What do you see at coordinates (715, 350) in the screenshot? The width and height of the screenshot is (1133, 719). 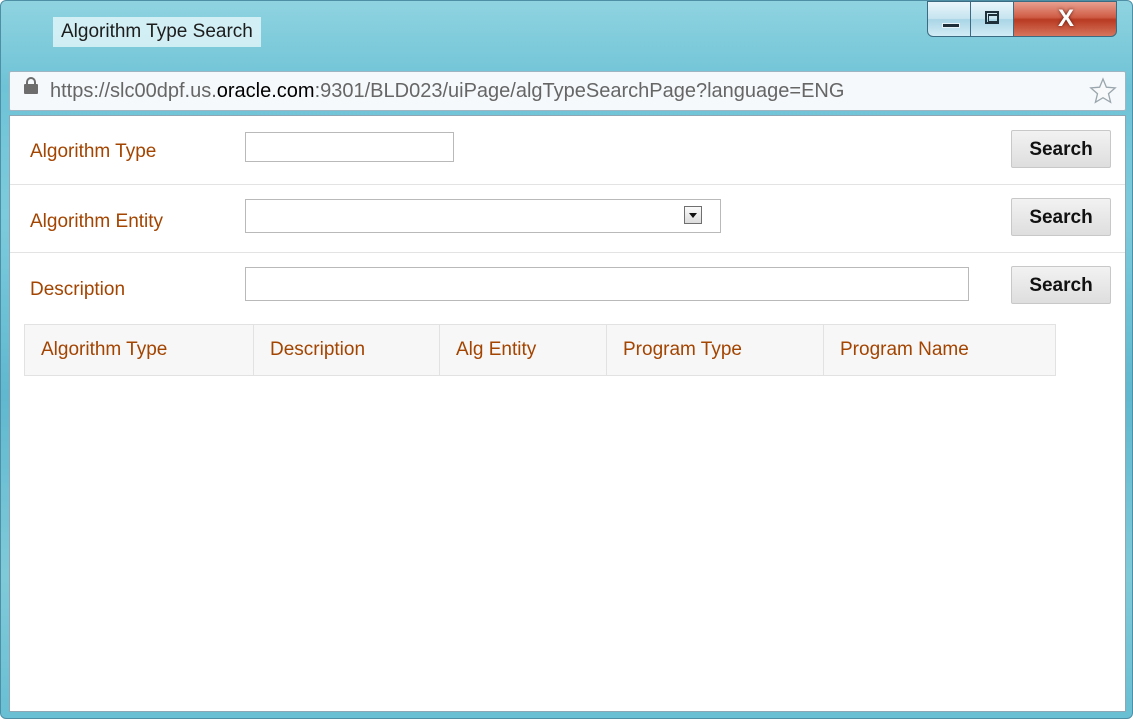 I see `column-header-program-type: Program Type` at bounding box center [715, 350].